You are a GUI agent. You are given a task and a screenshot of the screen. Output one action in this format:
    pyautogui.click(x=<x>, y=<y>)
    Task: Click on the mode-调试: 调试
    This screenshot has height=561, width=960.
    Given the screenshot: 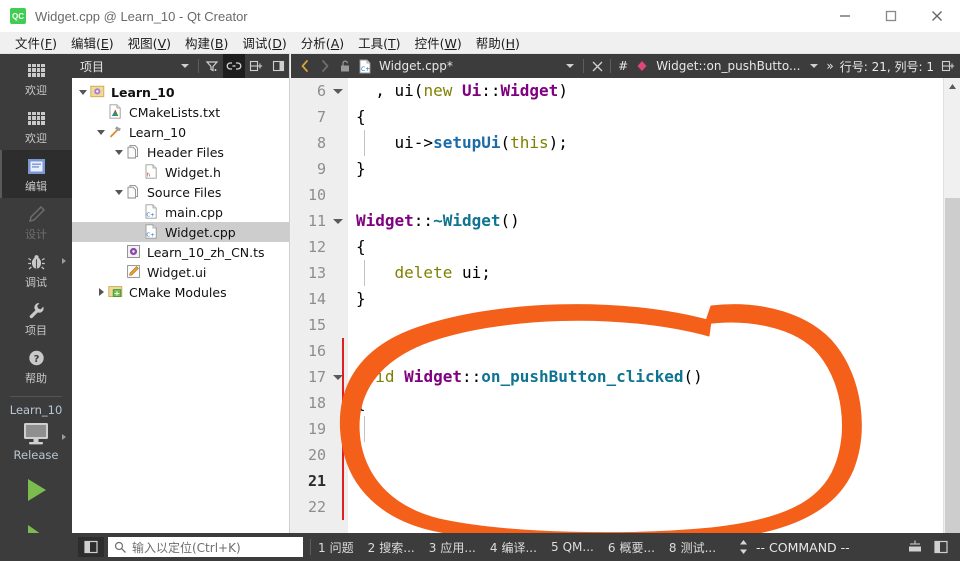 What is the action you would take?
    pyautogui.click(x=36, y=270)
    